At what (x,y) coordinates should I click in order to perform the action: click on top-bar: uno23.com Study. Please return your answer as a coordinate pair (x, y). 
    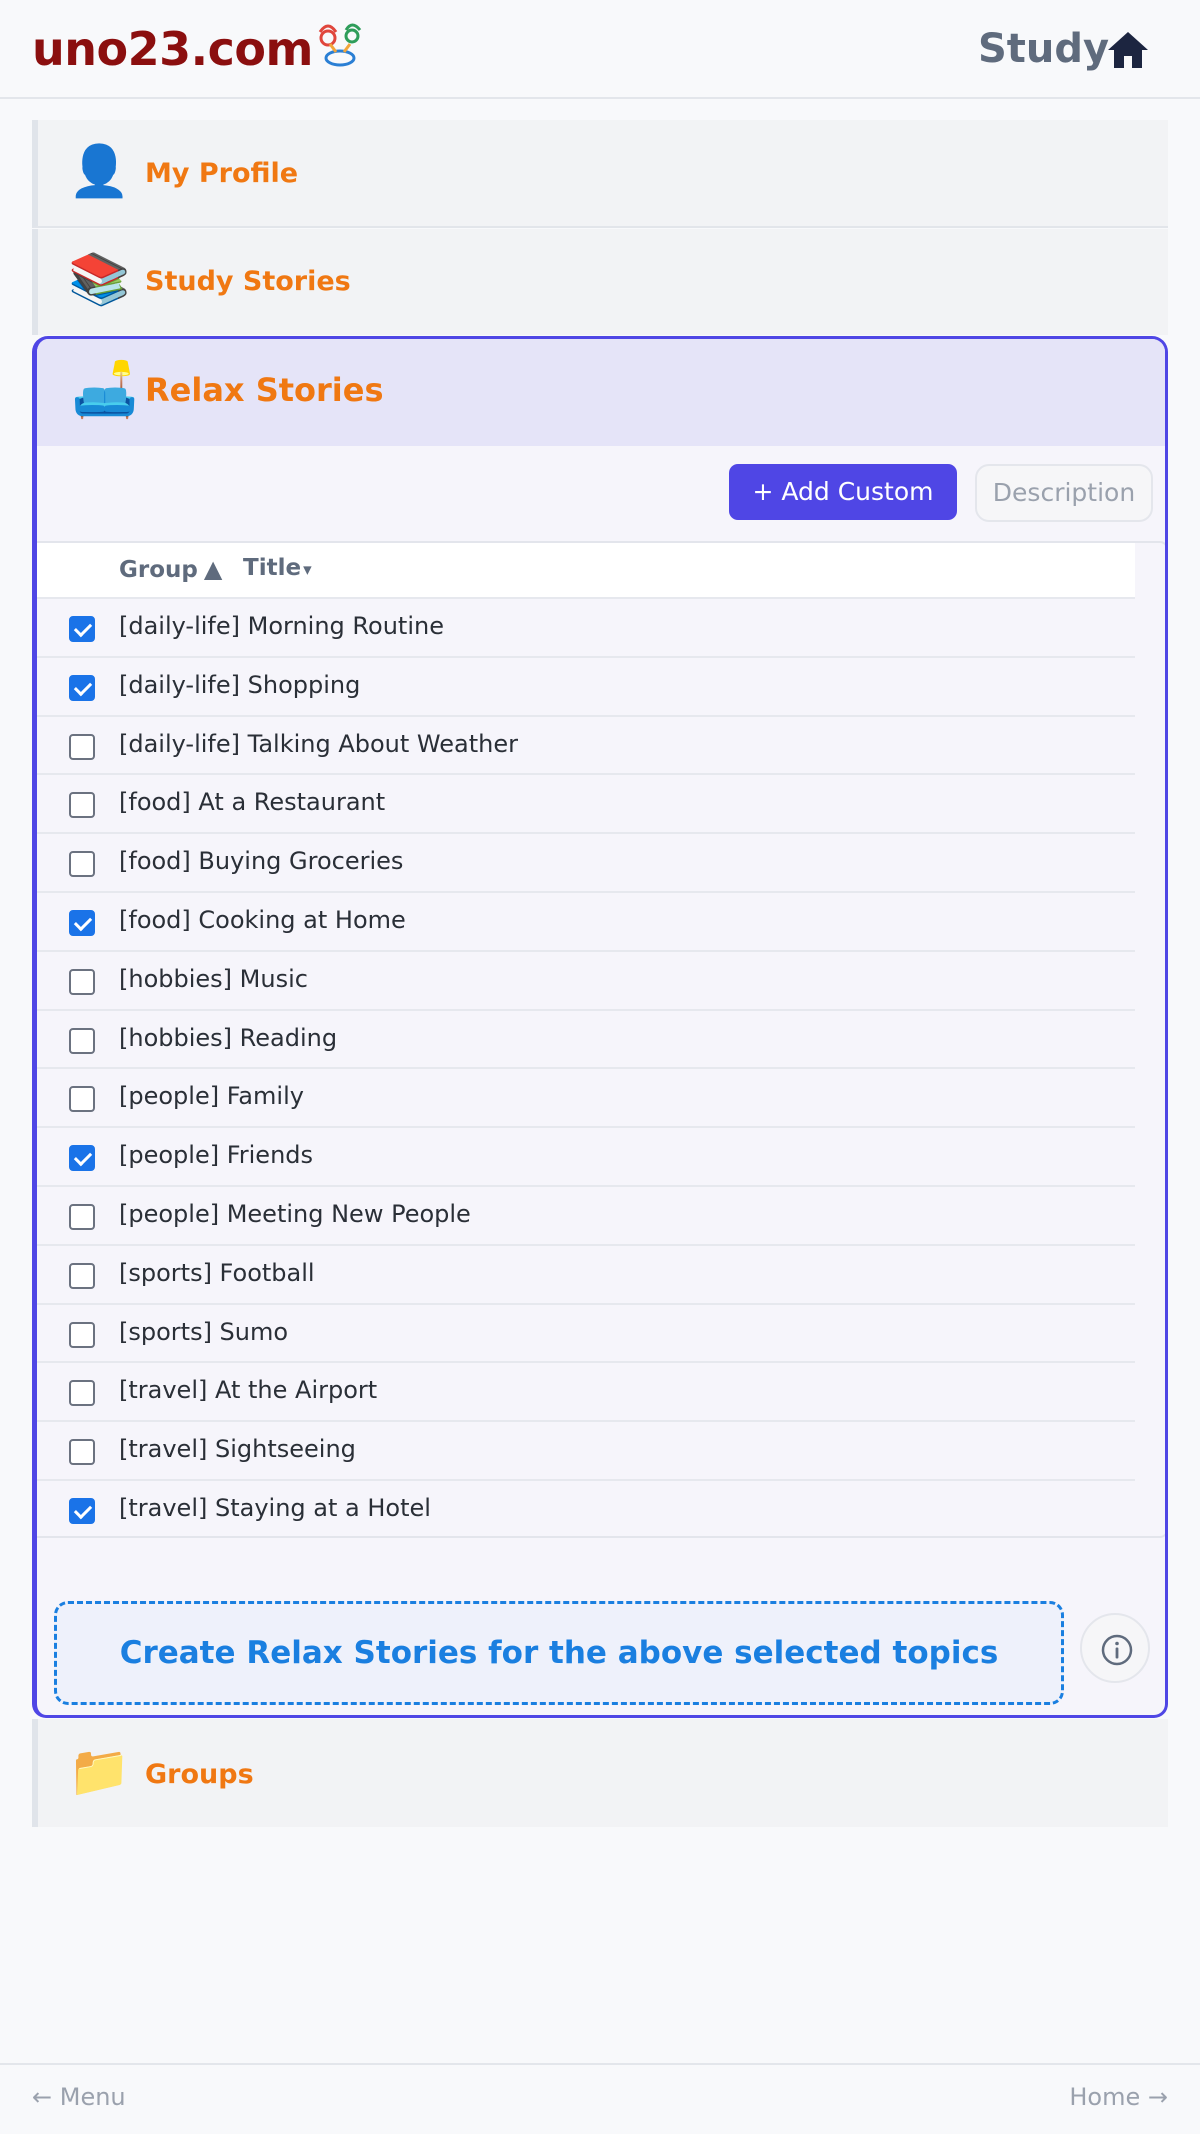
    Looking at the image, I should click on (600, 49).